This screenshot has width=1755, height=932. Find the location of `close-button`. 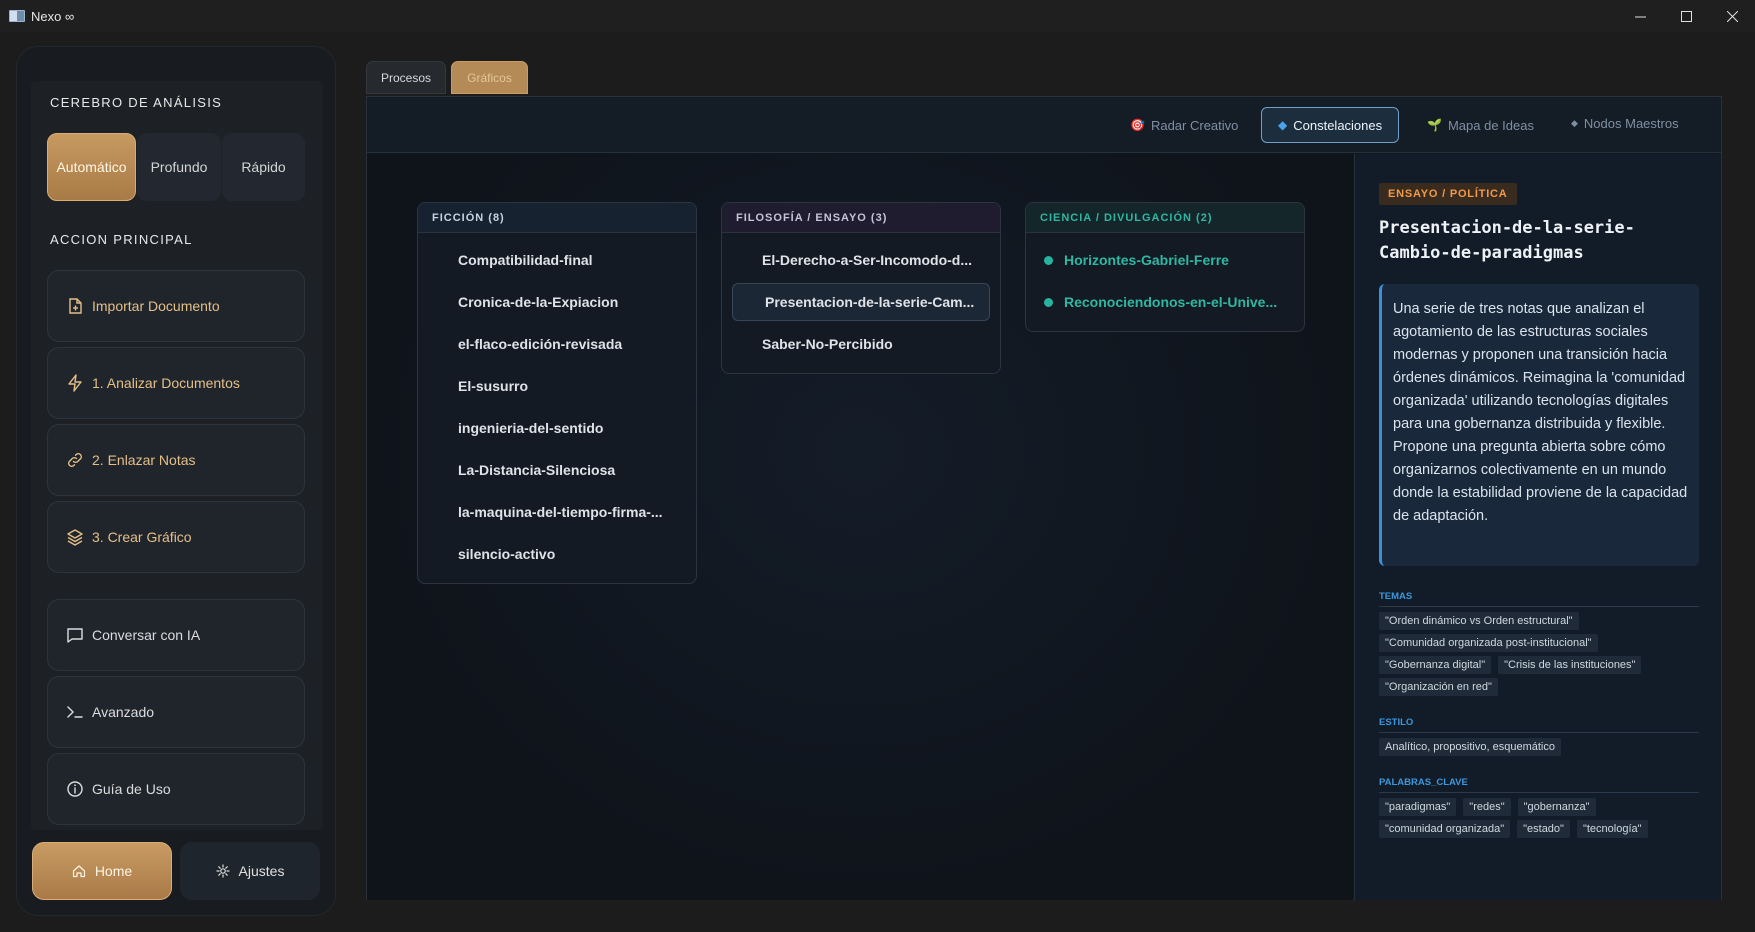

close-button is located at coordinates (1732, 16).